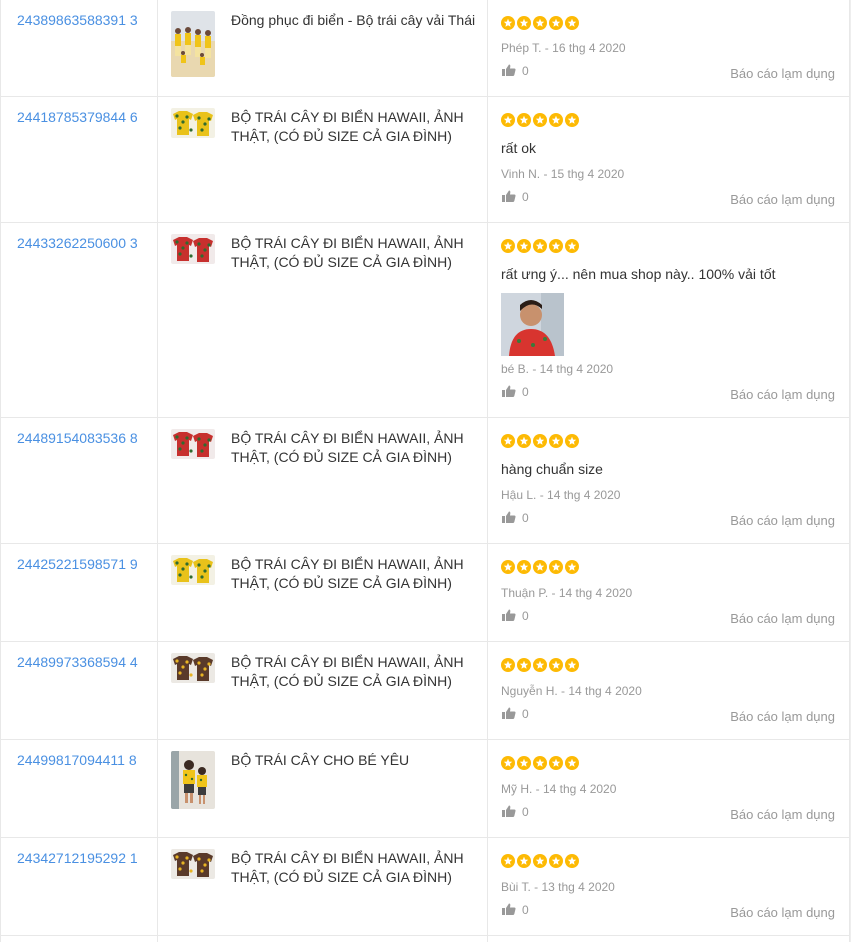 The height and width of the screenshot is (942, 857). What do you see at coordinates (79, 117) in the screenshot?
I see `order-id-link: 24418785379844 6` at bounding box center [79, 117].